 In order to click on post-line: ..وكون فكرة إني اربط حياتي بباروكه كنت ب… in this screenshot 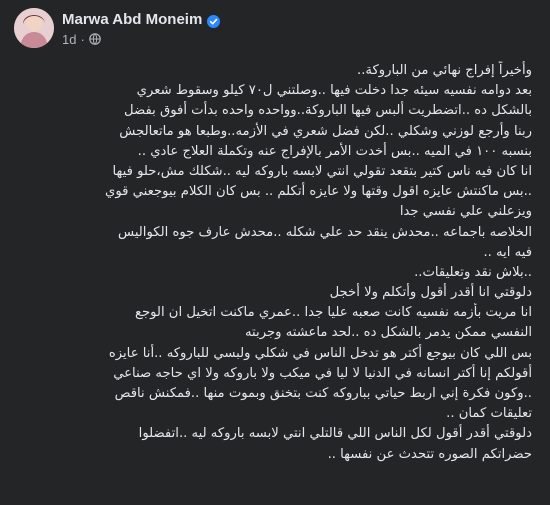, I will do `click(323, 393)`.